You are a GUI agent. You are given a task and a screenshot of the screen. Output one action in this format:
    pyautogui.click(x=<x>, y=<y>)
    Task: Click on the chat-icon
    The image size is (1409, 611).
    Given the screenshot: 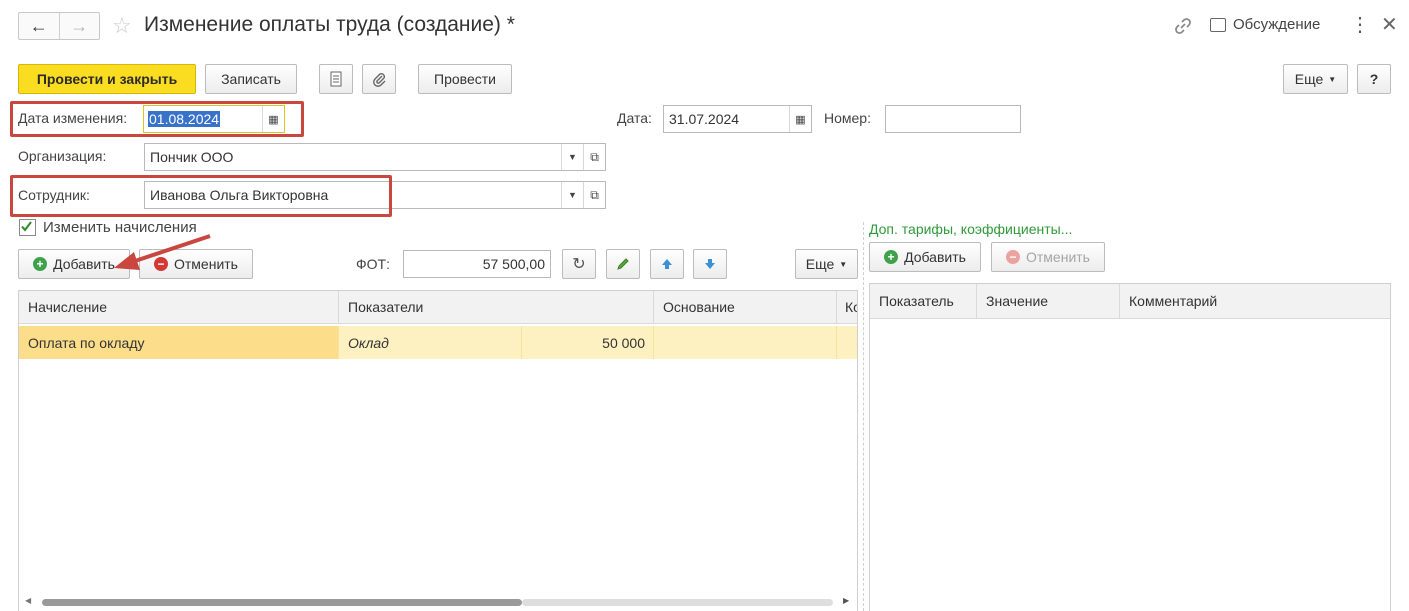 What is the action you would take?
    pyautogui.click(x=1218, y=24)
    